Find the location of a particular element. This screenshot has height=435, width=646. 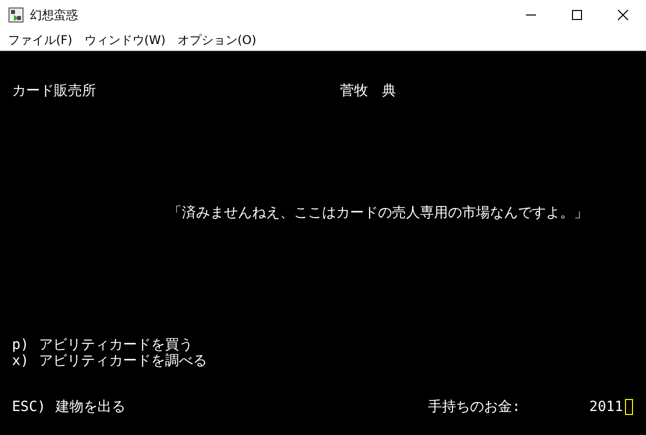

option-label: アビリティカードを調べる is located at coordinates (122, 361).